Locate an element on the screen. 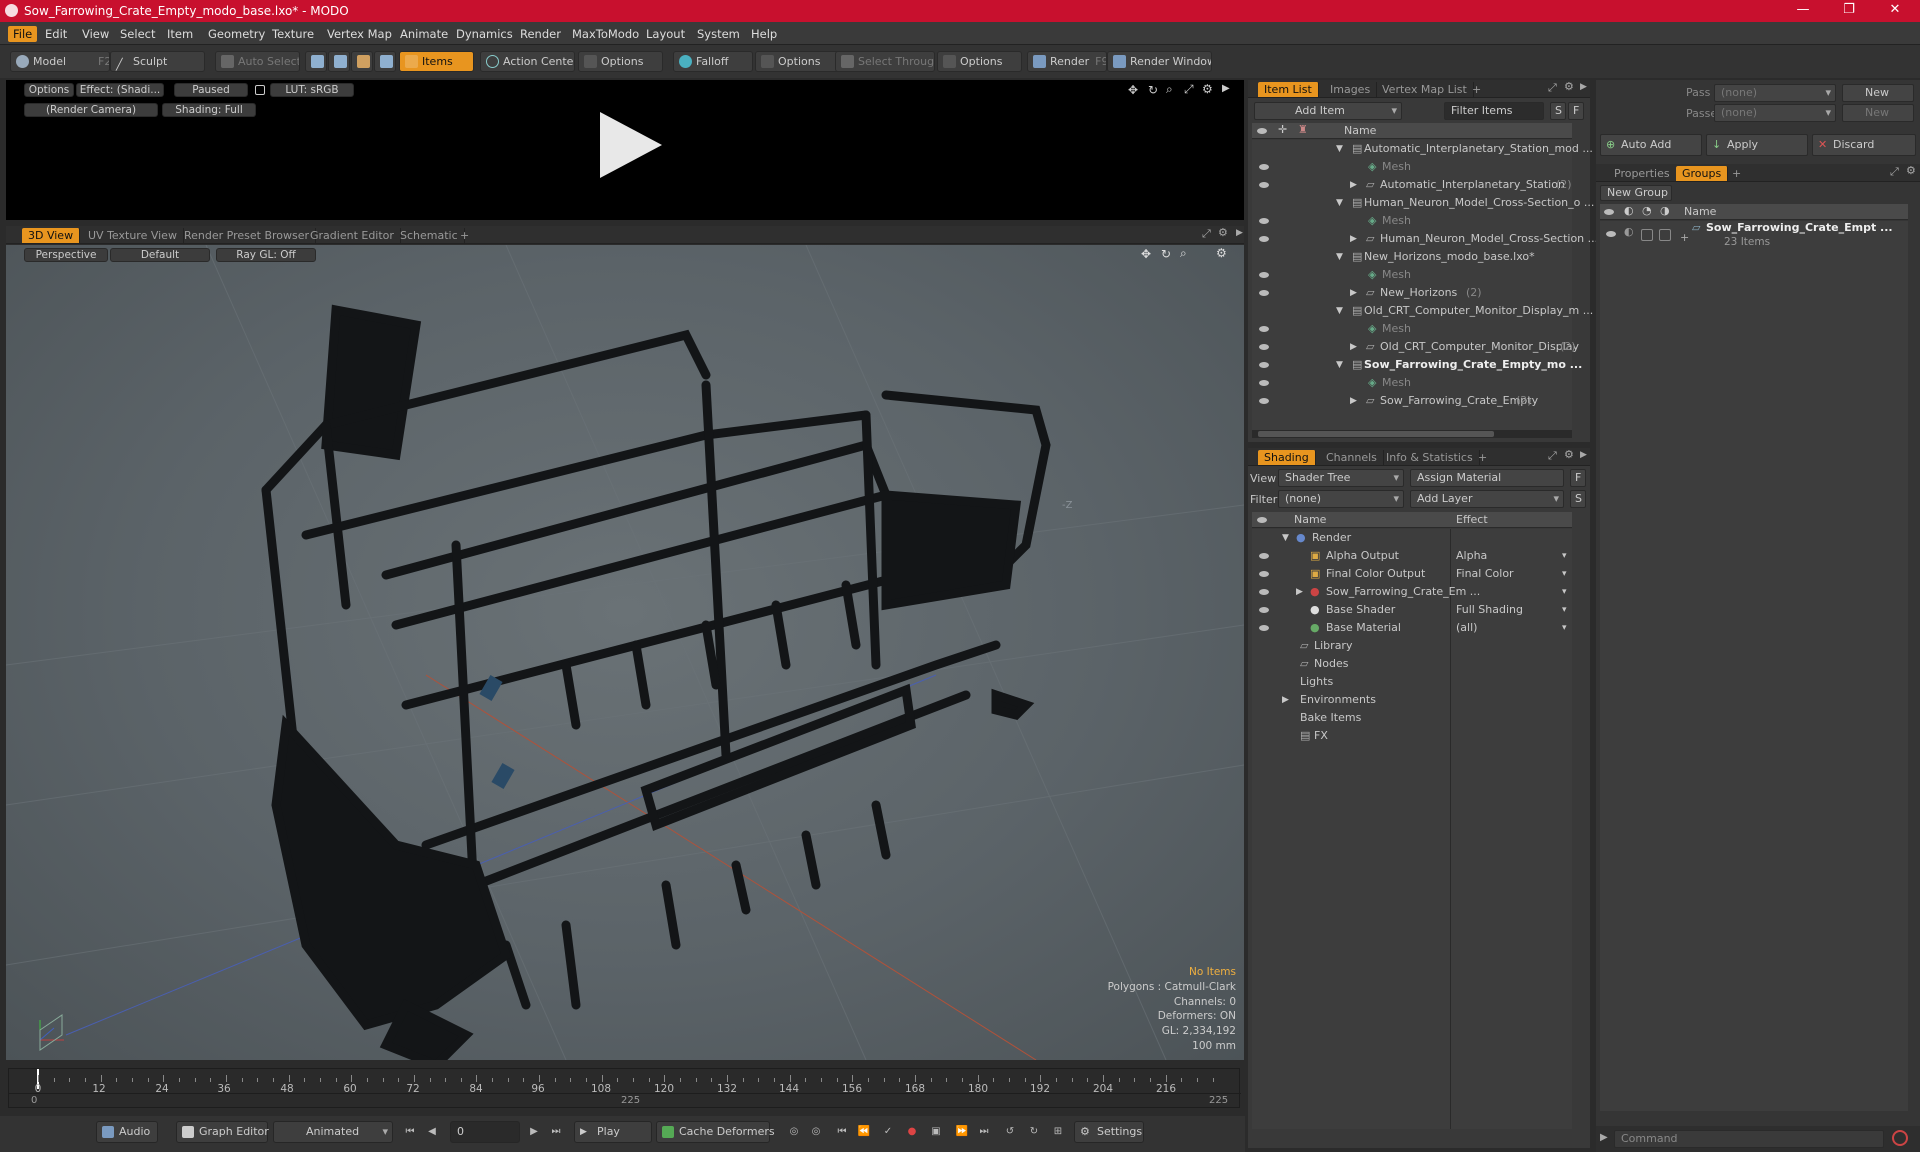 The width and height of the screenshot is (1920, 1152). expand-plus-icon: + is located at coordinates (1684, 238).